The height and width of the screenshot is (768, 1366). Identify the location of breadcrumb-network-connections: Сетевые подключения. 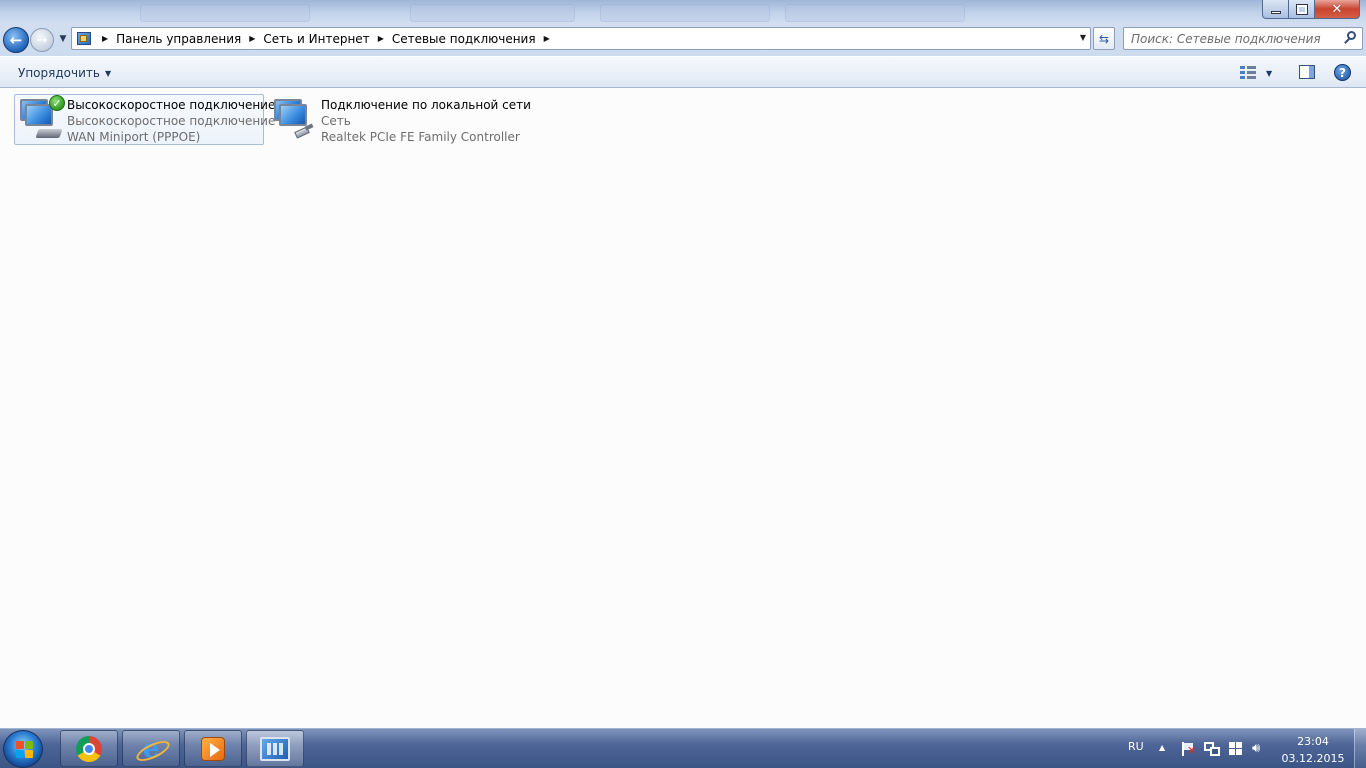
(464, 39).